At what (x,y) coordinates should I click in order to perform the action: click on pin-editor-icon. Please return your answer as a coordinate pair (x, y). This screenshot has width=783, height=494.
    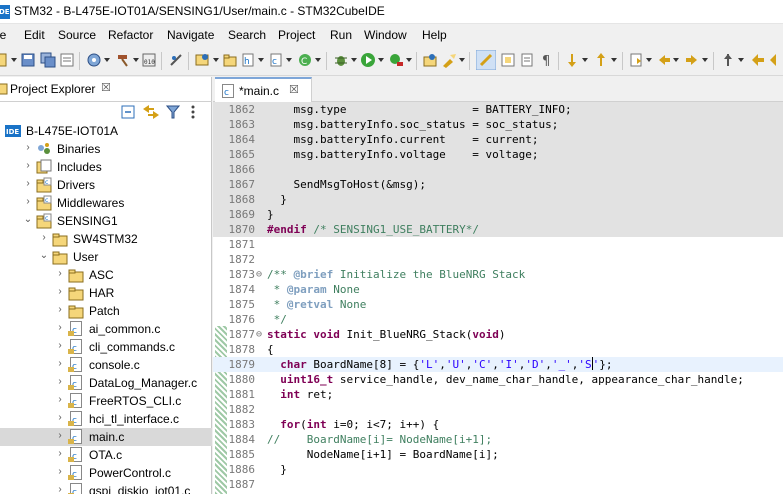
    Looking at the image, I should click on (728, 60).